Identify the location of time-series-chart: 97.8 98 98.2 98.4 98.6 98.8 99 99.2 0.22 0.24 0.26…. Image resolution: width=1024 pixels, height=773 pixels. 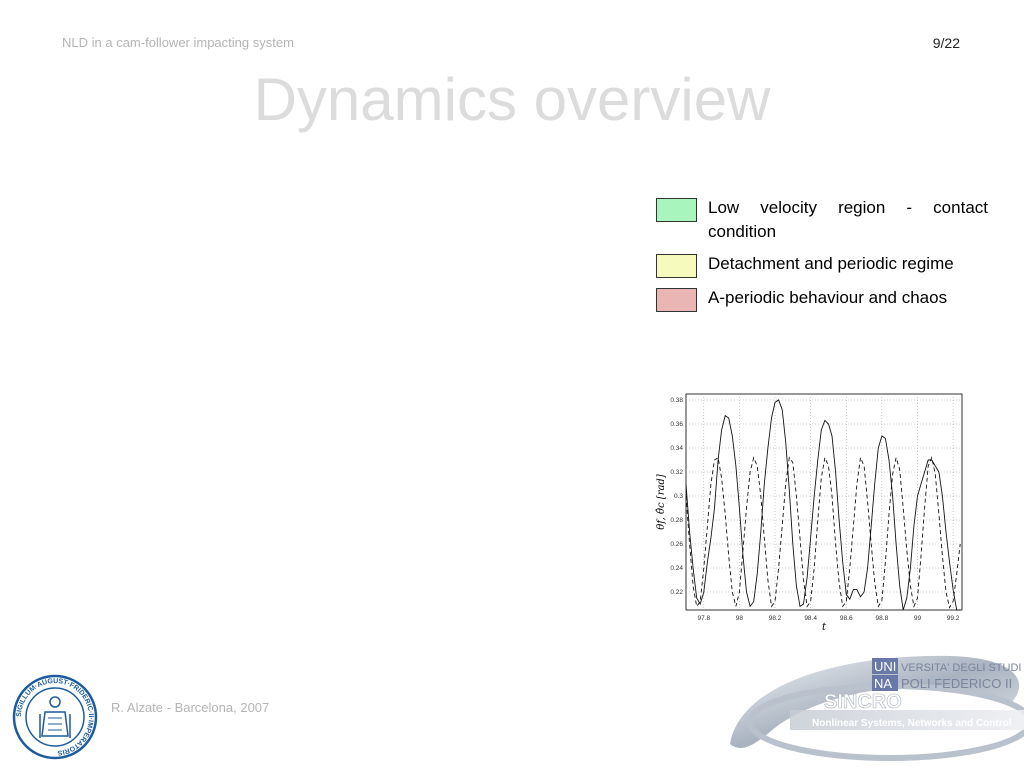
(811, 509).